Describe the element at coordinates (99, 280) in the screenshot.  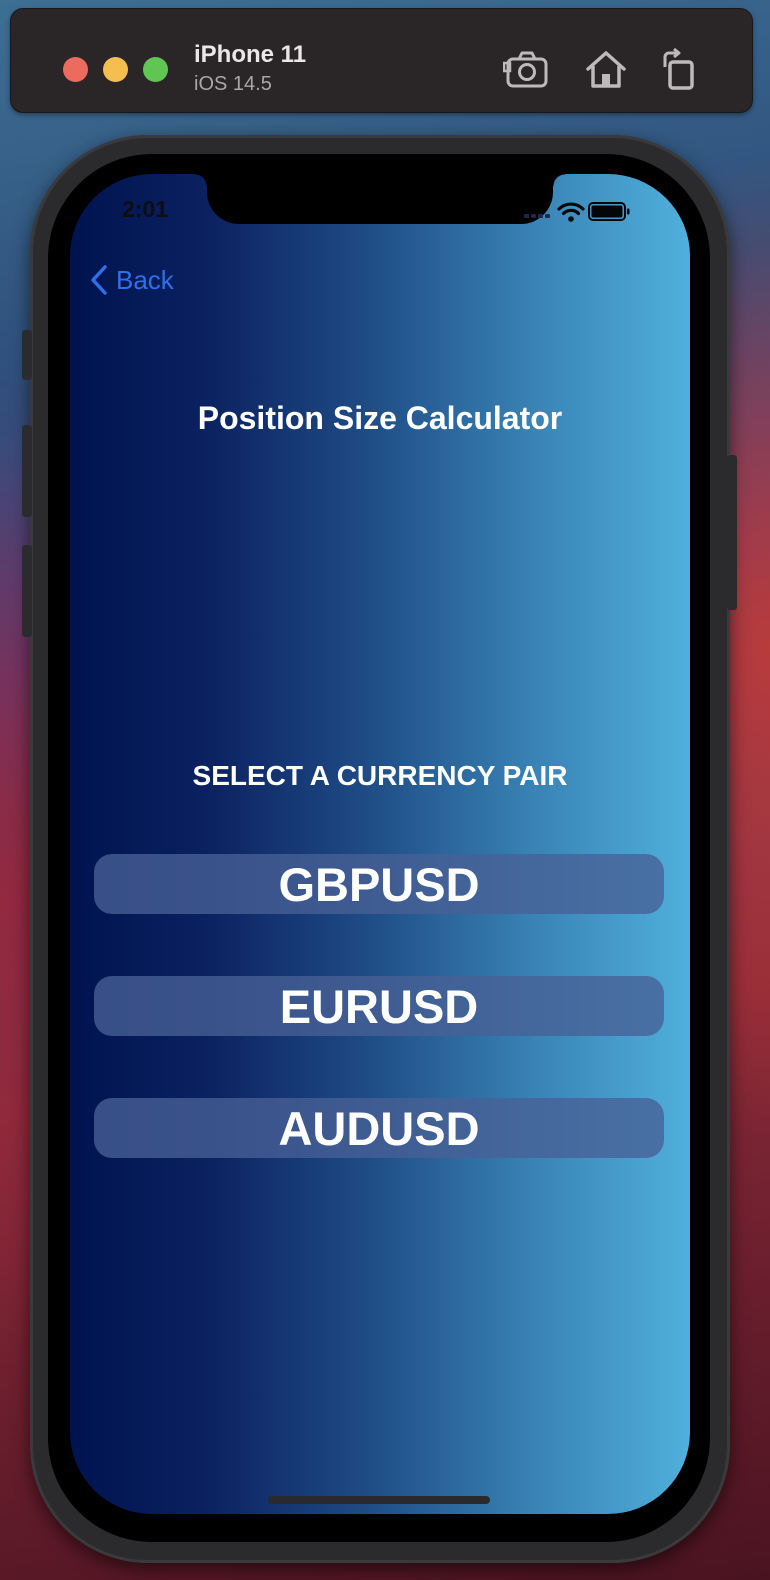
I see `chevron-left-icon` at that location.